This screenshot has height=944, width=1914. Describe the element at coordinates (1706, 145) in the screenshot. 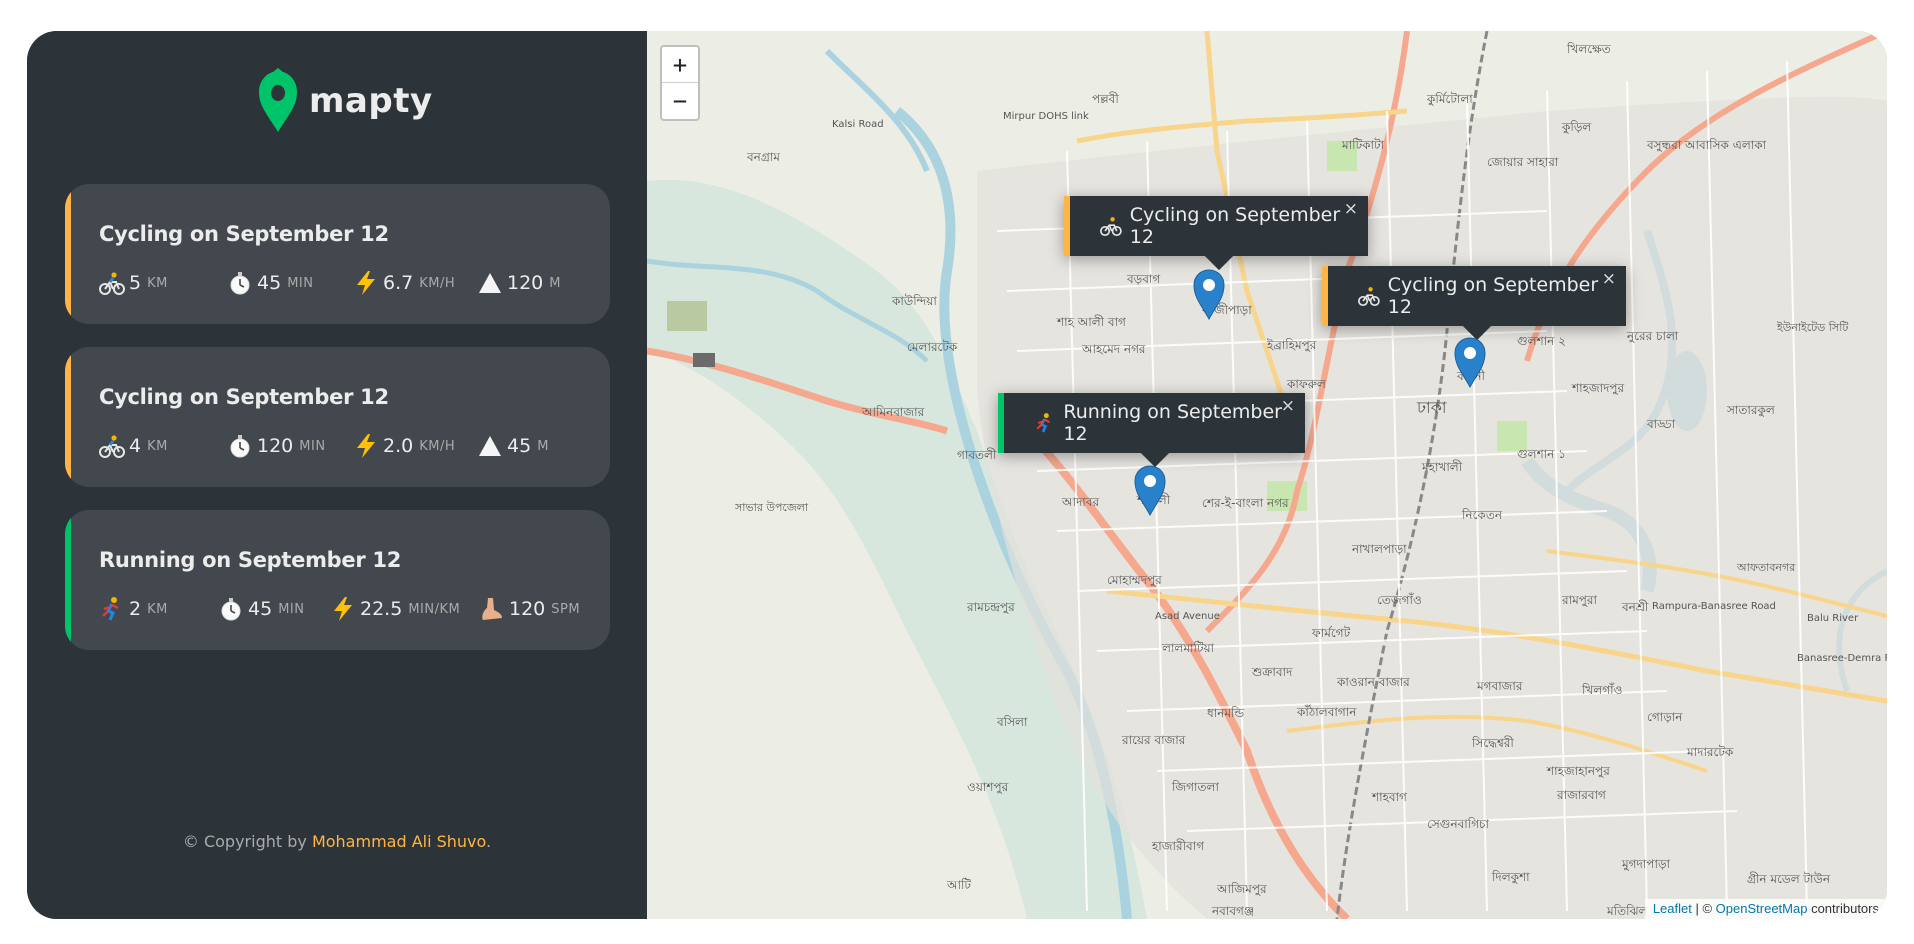

I see `map-label: বসুন্ধরা আবাসিক এলাকা` at that location.